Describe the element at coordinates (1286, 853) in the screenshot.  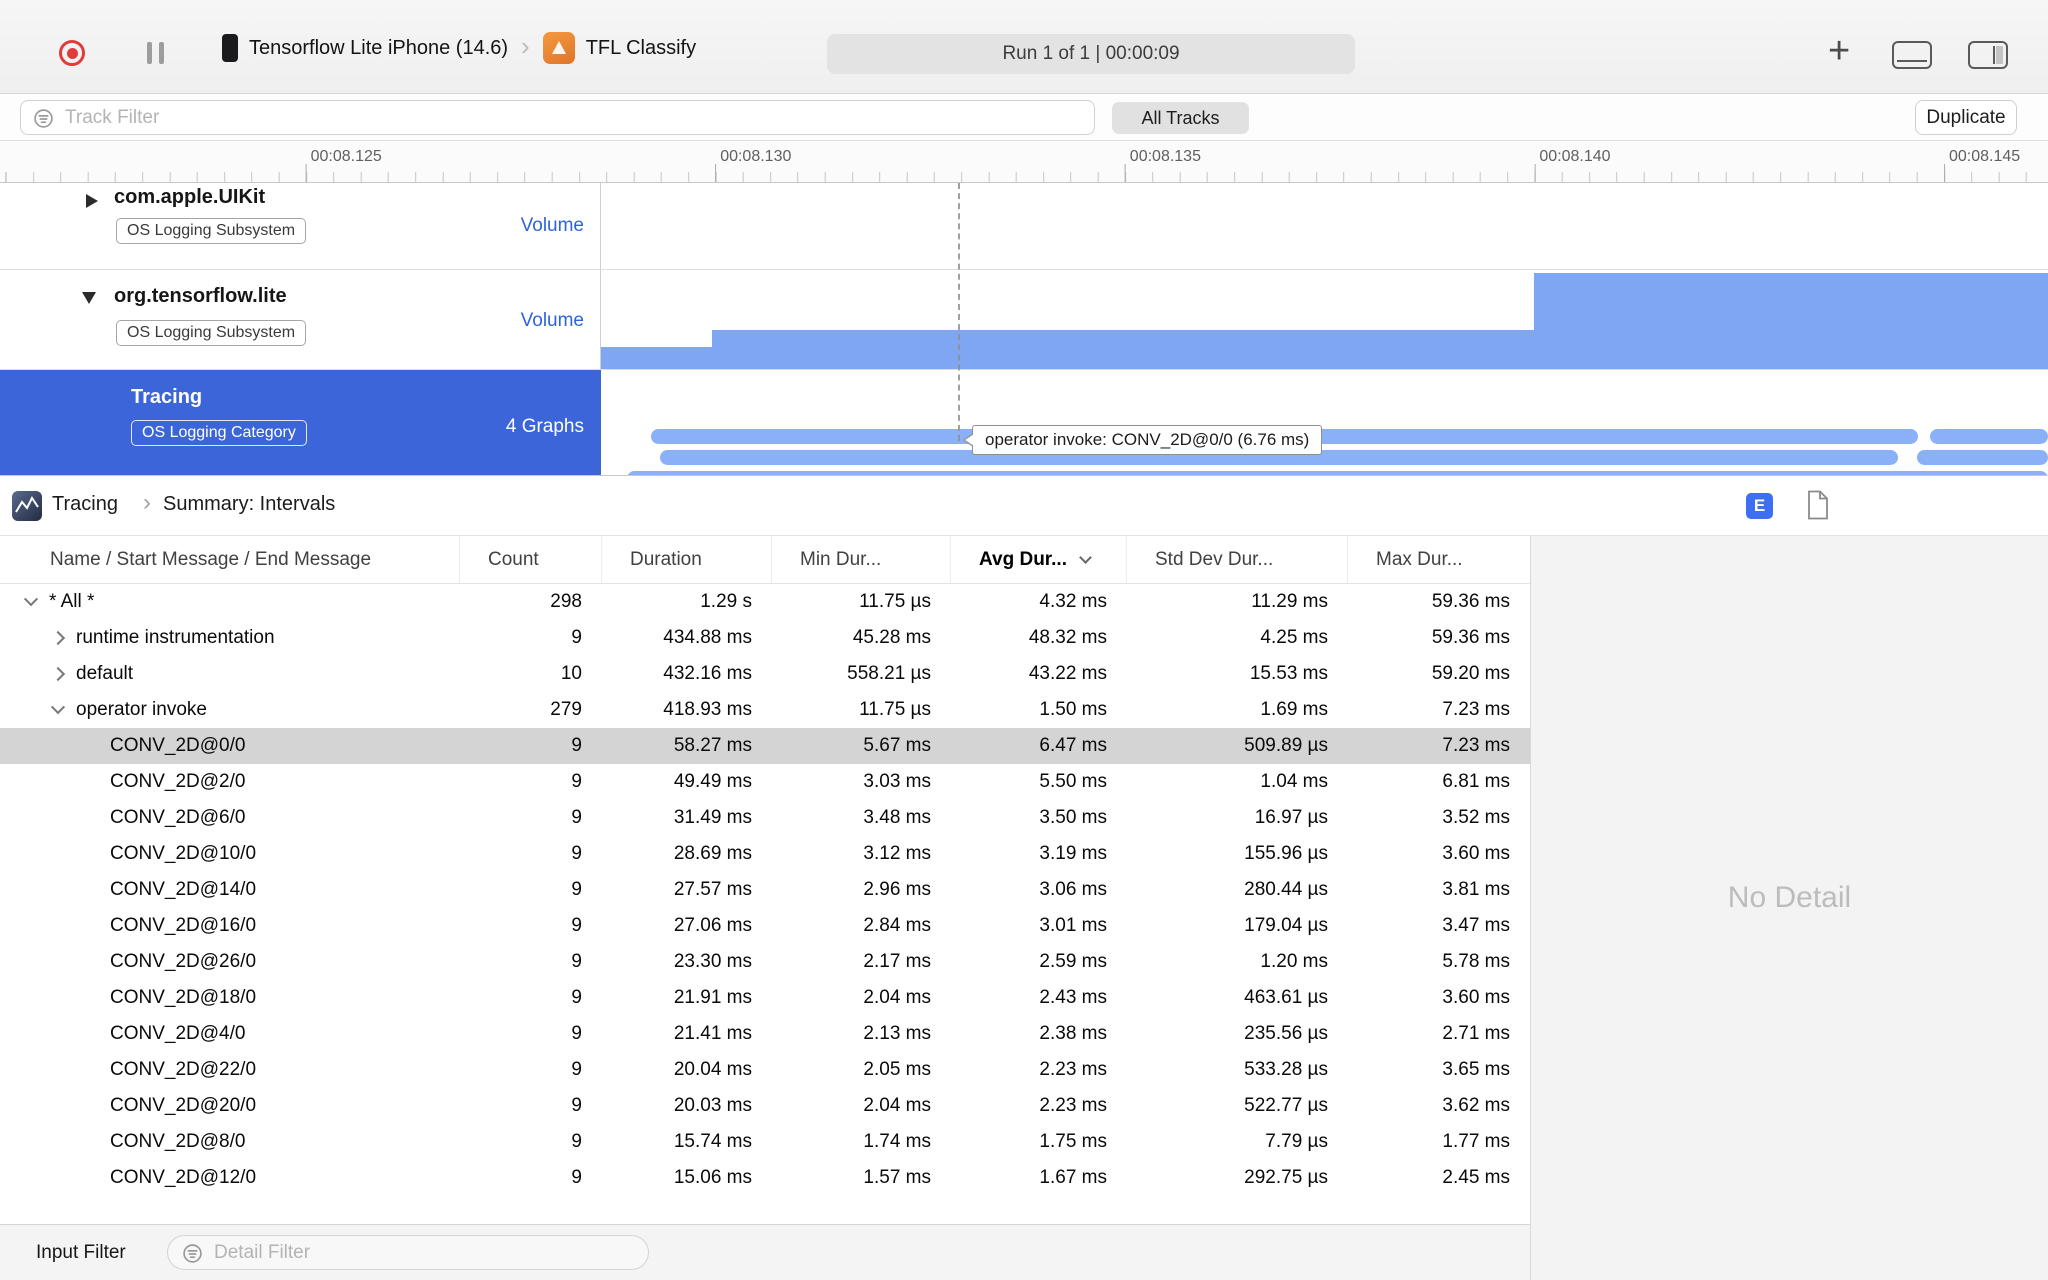
I see `cell-std: 155.96 µs` at that location.